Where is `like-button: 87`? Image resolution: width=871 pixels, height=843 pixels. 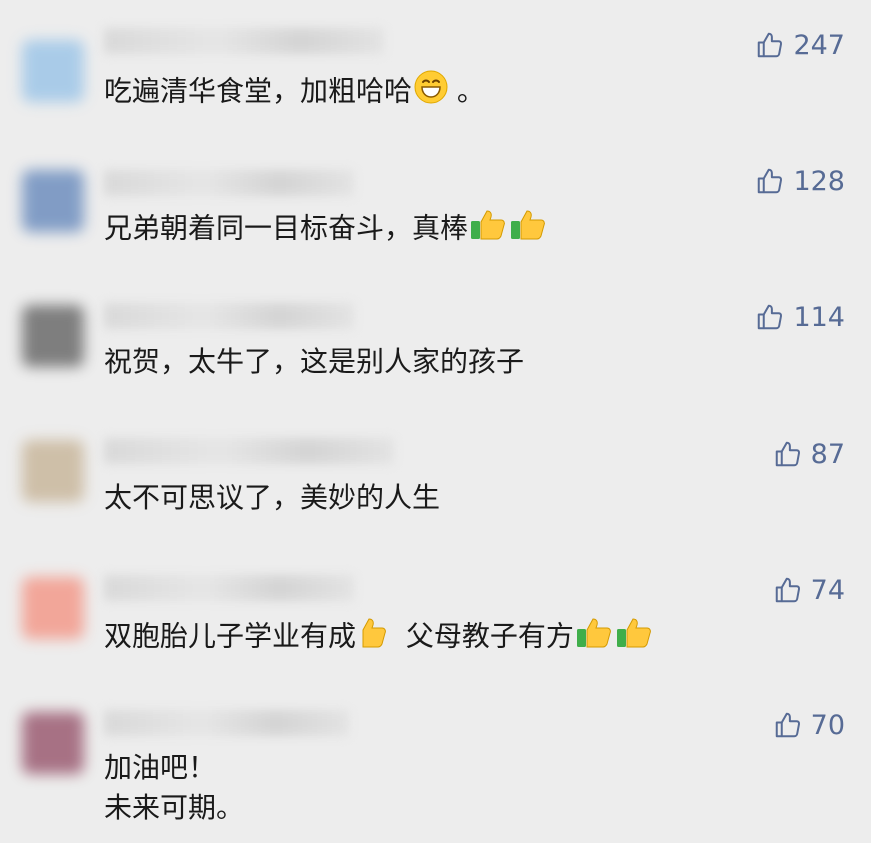 like-button: 87 is located at coordinates (809, 454).